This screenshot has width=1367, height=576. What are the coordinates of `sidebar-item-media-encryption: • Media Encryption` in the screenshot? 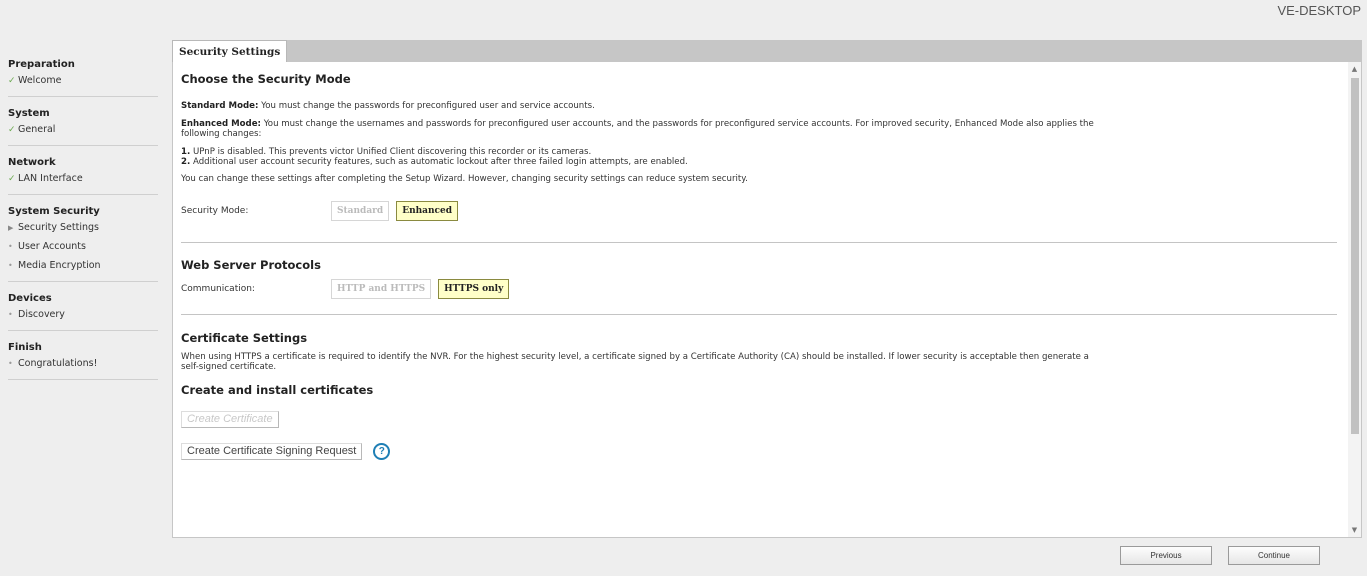 It's located at (83, 265).